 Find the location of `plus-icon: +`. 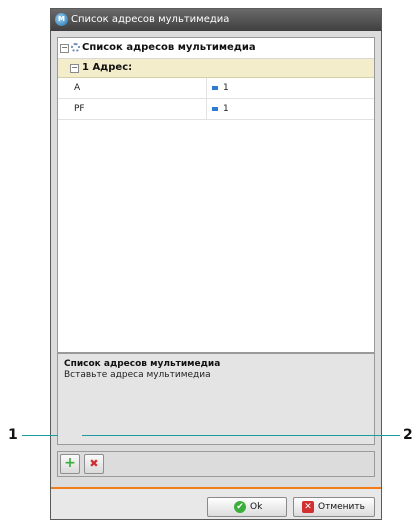

plus-icon: + is located at coordinates (70, 463).